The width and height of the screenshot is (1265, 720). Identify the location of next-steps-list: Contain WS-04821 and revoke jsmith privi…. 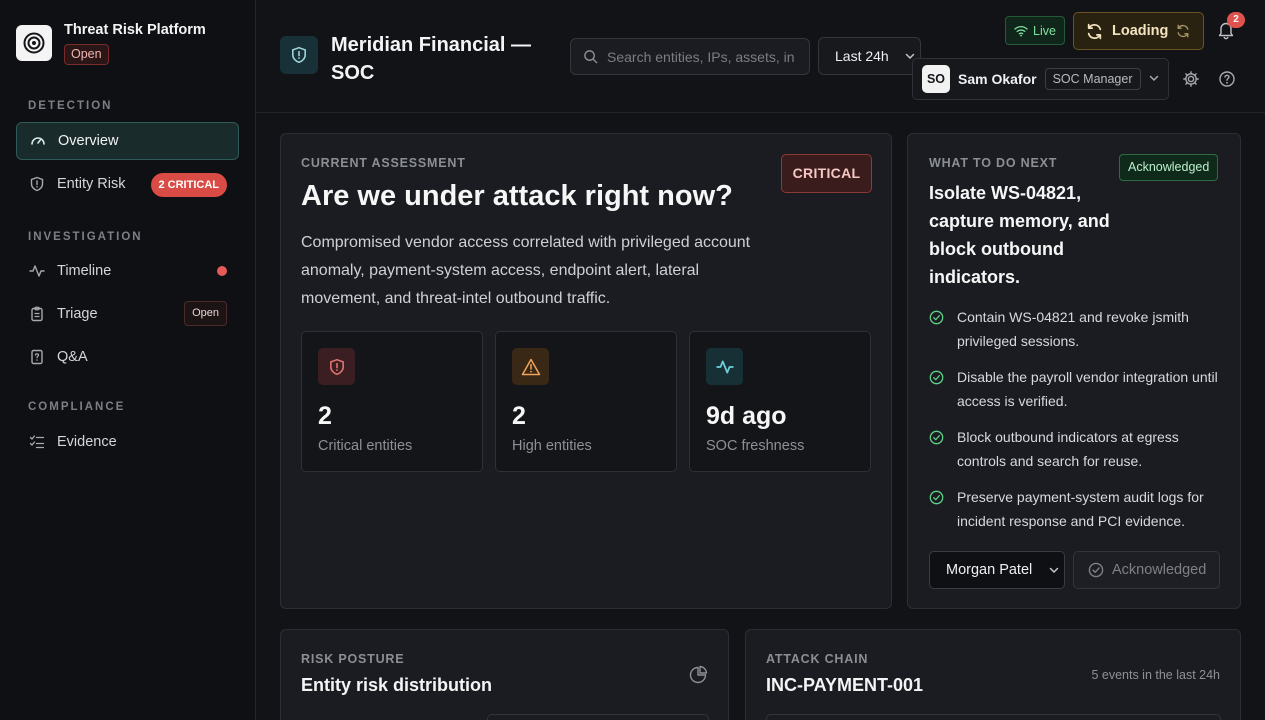
(1076, 425).